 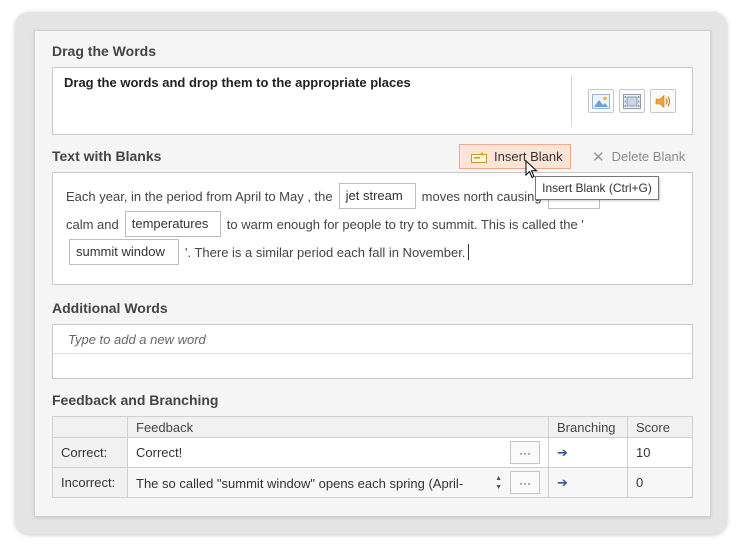 I want to click on feedback-cell-correct: Correct! ···, so click(x=338, y=452).